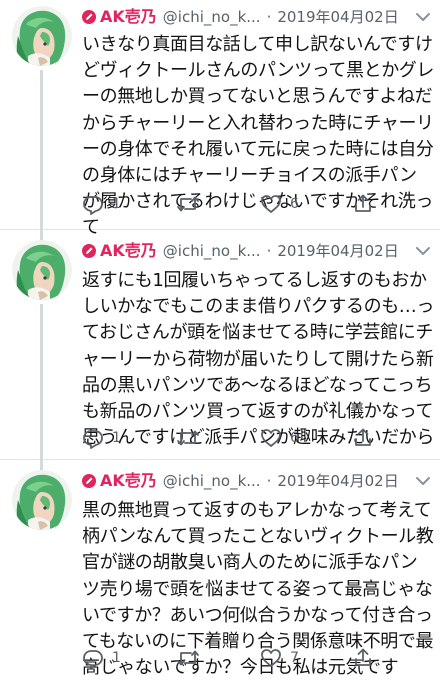 The image size is (440, 681). Describe the element at coordinates (252, 658) in the screenshot. I see `tweet-actions: 1 7` at that location.